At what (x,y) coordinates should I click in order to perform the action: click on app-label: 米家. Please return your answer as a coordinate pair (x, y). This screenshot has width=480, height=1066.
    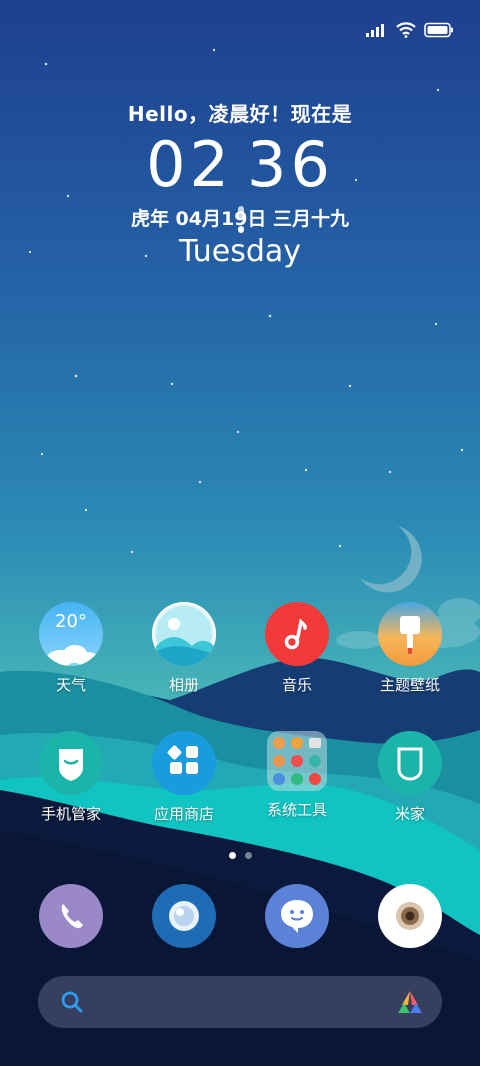
    Looking at the image, I should click on (409, 814).